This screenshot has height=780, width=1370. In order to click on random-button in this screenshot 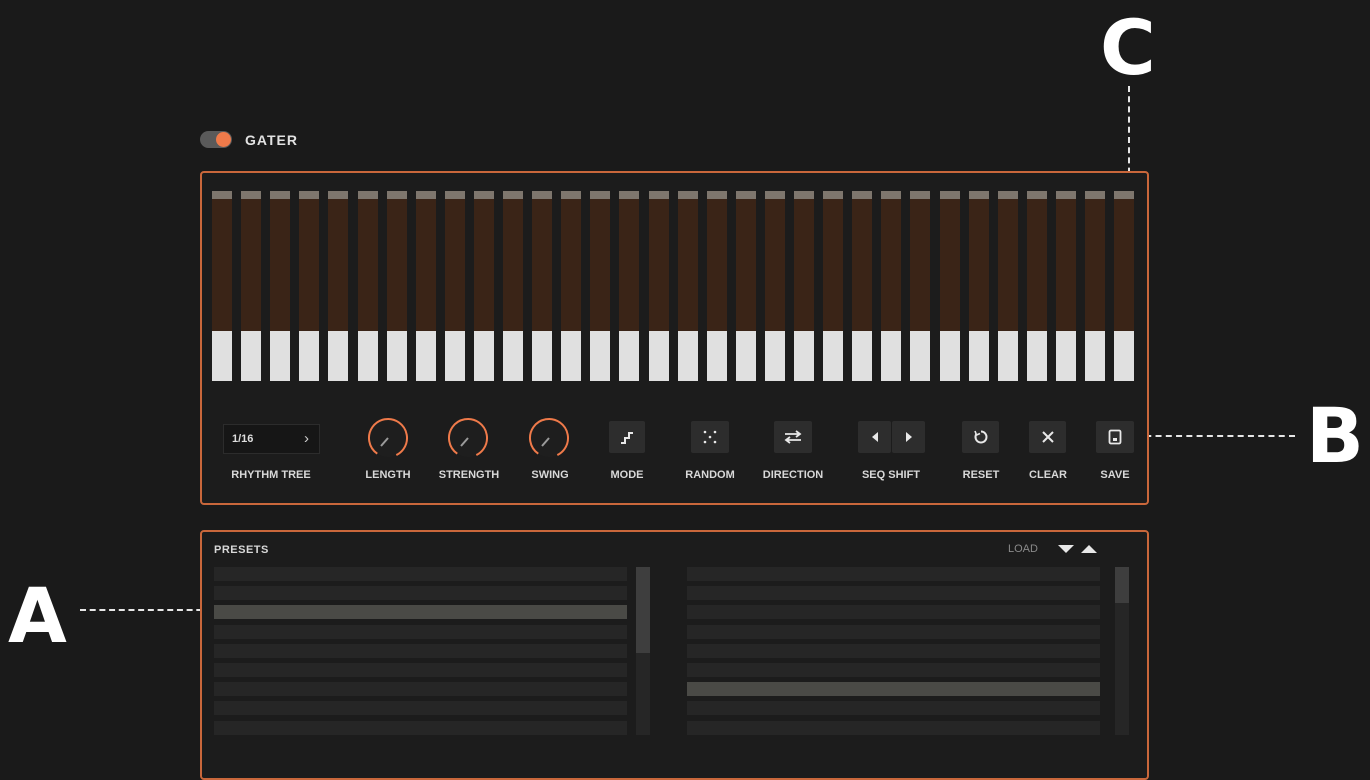, I will do `click(710, 437)`.